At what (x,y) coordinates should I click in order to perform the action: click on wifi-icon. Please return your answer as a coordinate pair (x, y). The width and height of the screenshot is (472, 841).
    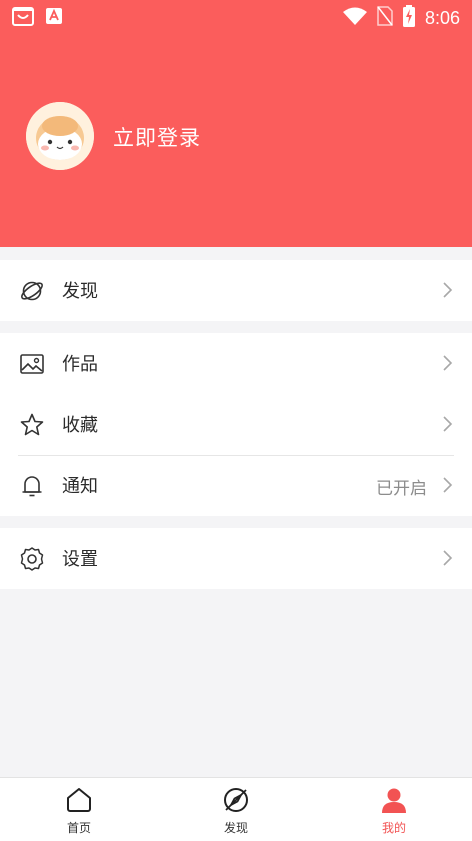
    Looking at the image, I should click on (354, 18).